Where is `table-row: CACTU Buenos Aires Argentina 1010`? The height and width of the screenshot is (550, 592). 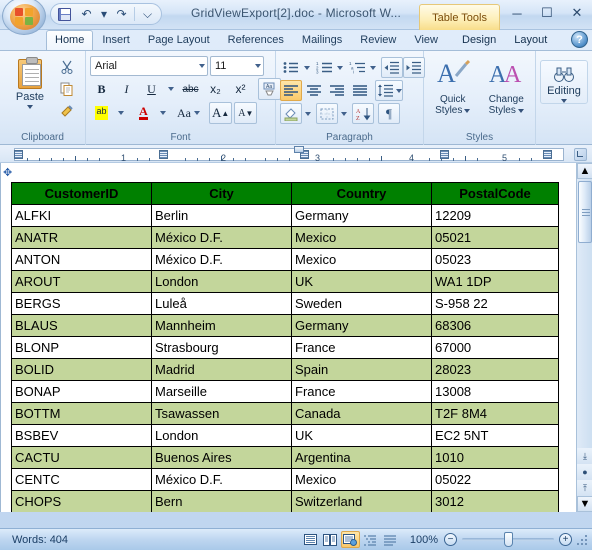 table-row: CACTU Buenos Aires Argentina 1010 is located at coordinates (285, 457).